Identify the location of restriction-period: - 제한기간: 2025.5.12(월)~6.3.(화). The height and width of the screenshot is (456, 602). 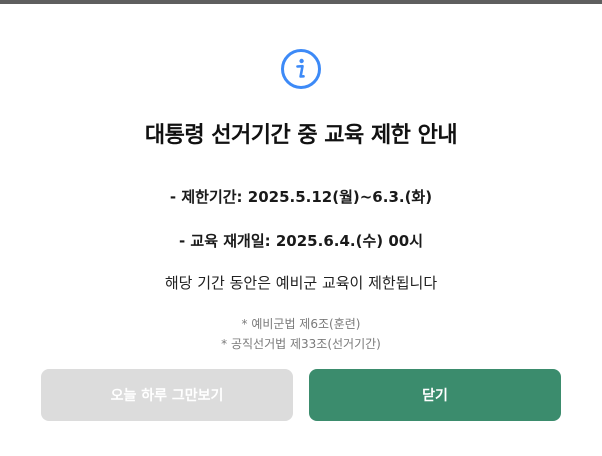
(301, 197).